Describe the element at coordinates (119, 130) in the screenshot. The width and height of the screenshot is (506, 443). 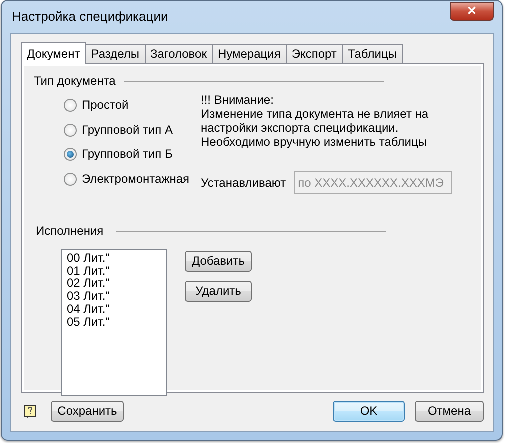
I see `radio-option: Групповой тип А` at that location.